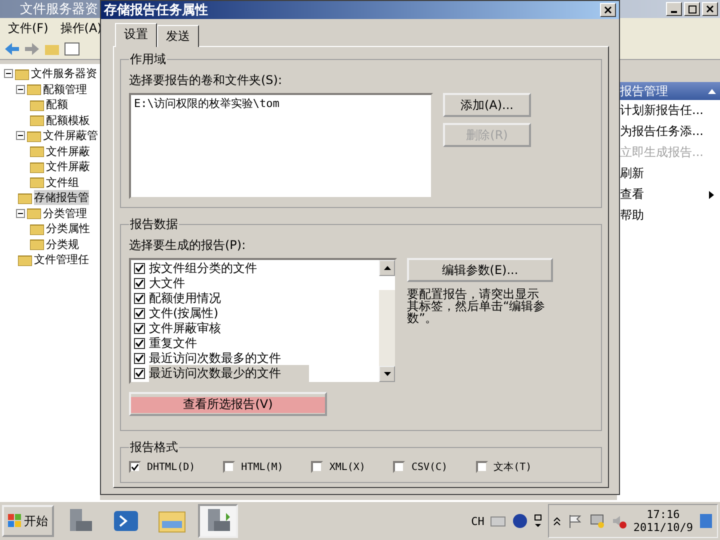  Describe the element at coordinates (188, 245) in the screenshot. I see `field-label: 选择要生成的报告(P):` at that location.